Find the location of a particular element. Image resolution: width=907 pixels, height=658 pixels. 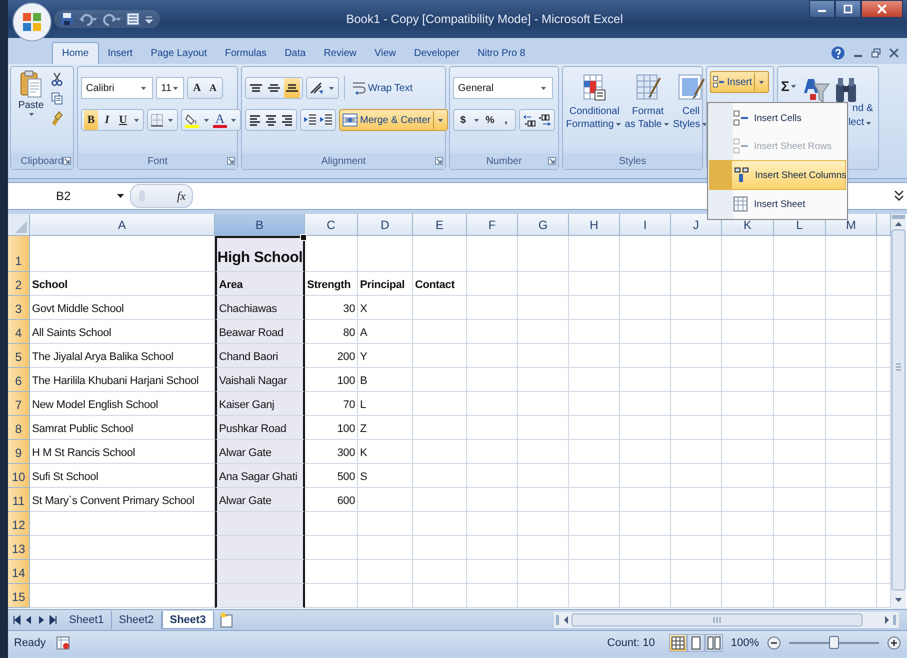

zoom-out-icon is located at coordinates (774, 643).